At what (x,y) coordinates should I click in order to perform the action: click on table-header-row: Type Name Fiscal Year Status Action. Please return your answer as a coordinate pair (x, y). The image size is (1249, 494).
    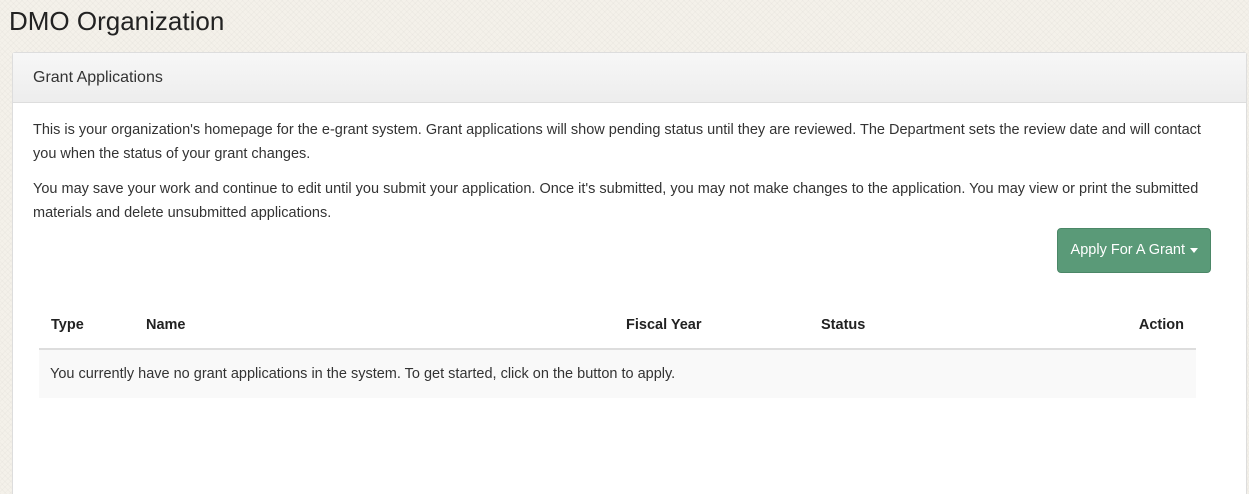
    Looking at the image, I should click on (617, 326).